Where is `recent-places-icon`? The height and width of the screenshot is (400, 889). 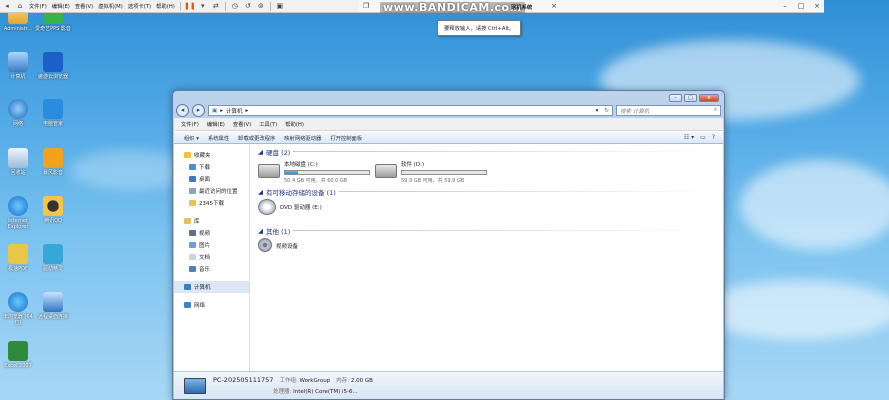
recent-places-icon is located at coordinates (192, 191).